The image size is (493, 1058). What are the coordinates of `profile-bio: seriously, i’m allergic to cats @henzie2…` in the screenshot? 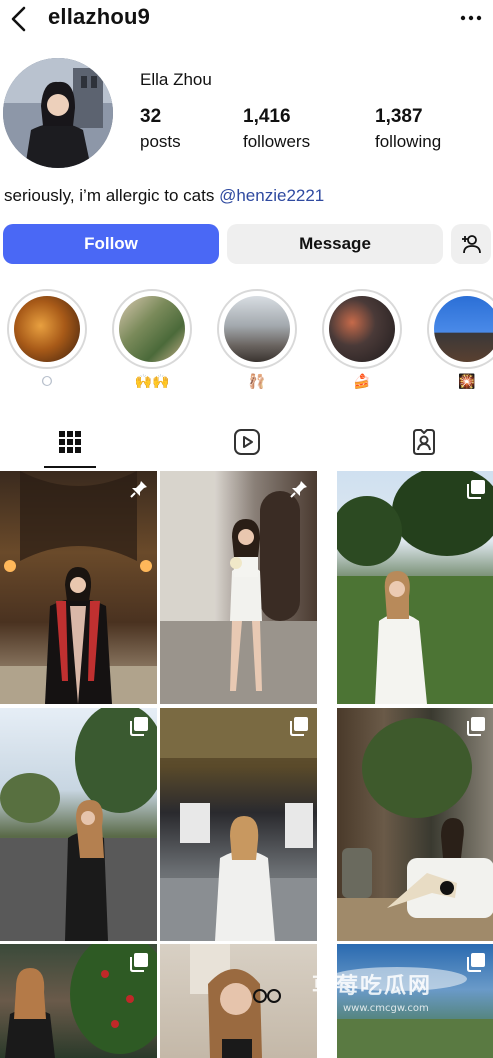 It's located at (164, 196).